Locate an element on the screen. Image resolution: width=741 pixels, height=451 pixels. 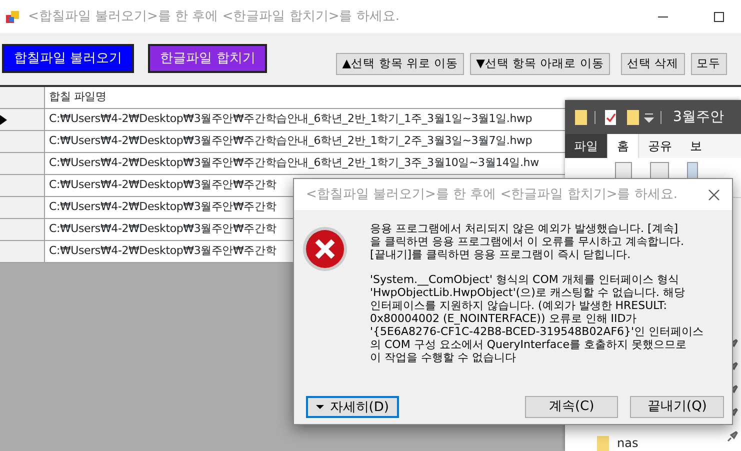
toolbar-button: ▼선택 항목 아래로 이동 is located at coordinates (540, 64).